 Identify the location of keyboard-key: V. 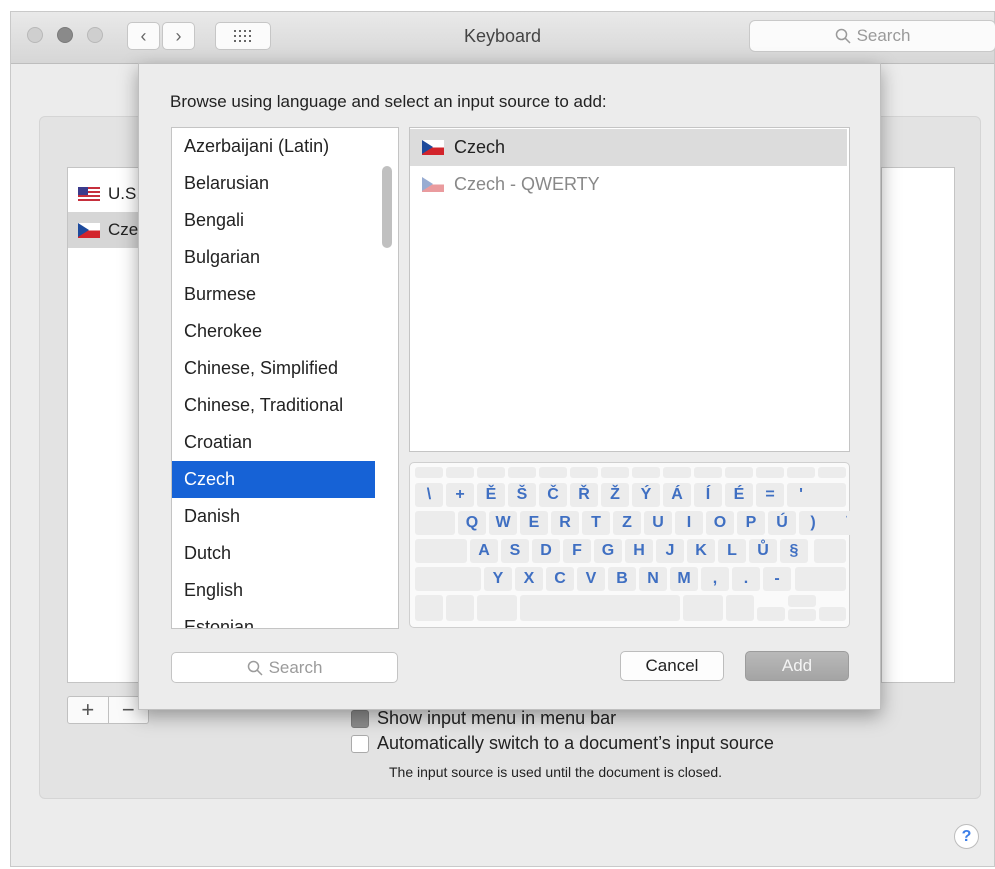
(591, 579).